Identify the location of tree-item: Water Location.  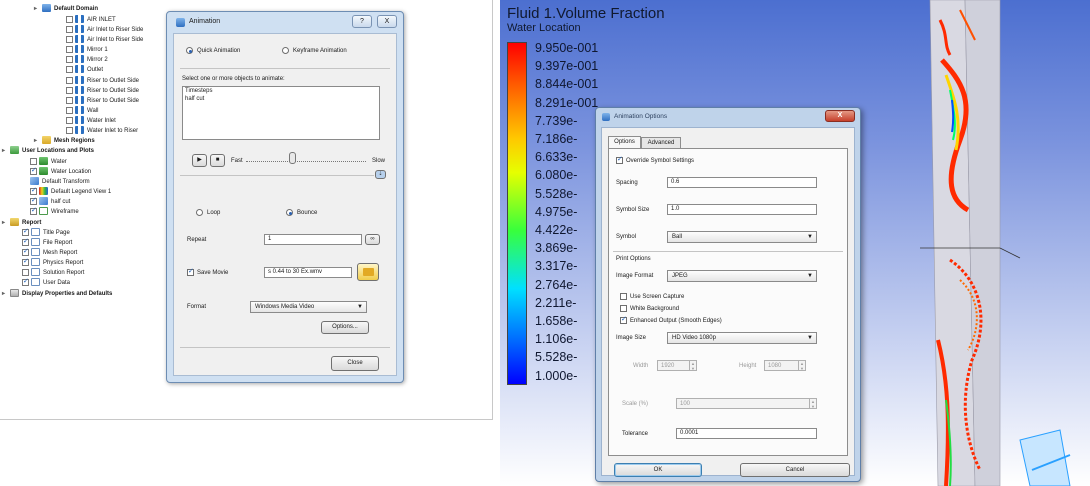
(60, 171).